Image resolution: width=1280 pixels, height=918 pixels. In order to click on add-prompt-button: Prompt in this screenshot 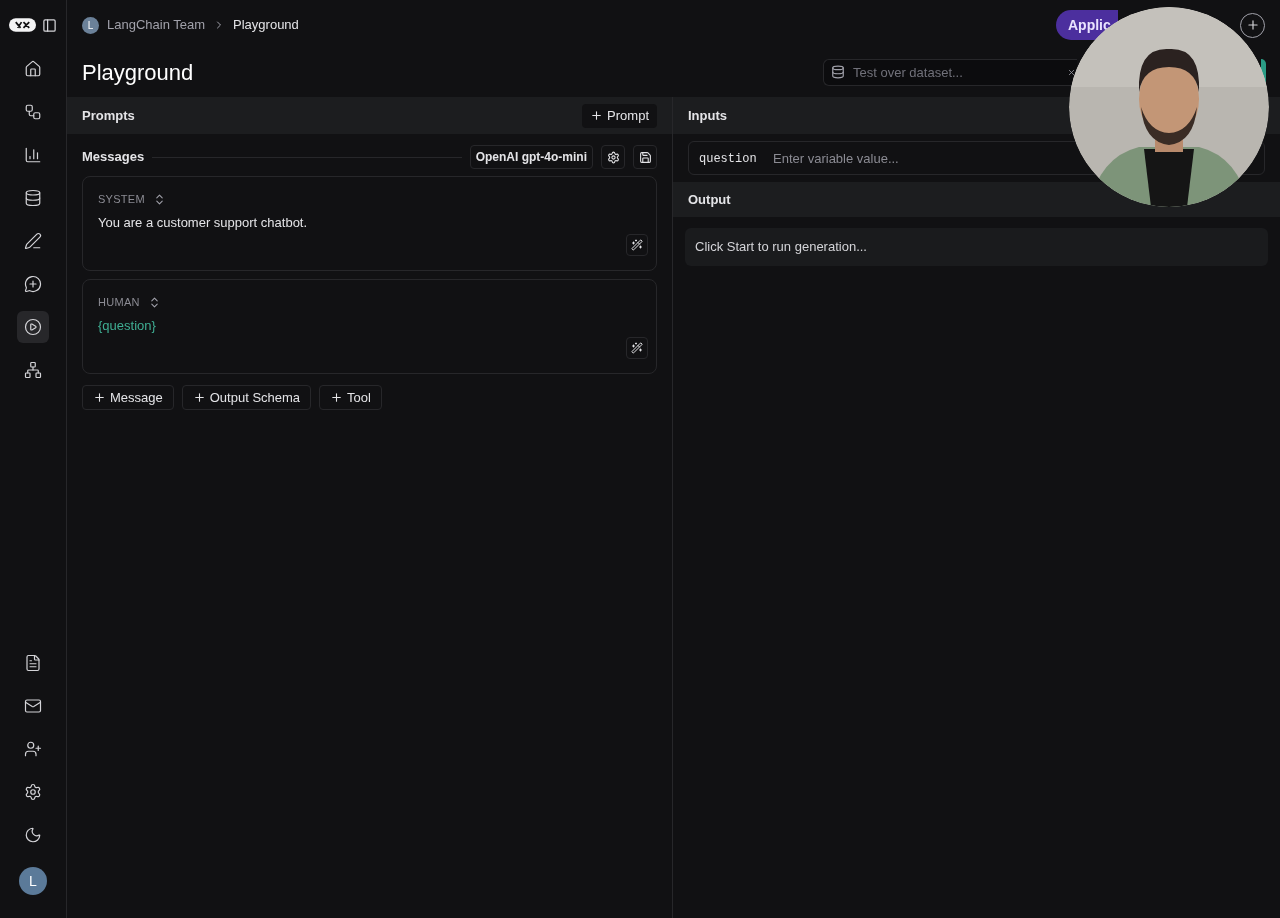, I will do `click(619, 115)`.